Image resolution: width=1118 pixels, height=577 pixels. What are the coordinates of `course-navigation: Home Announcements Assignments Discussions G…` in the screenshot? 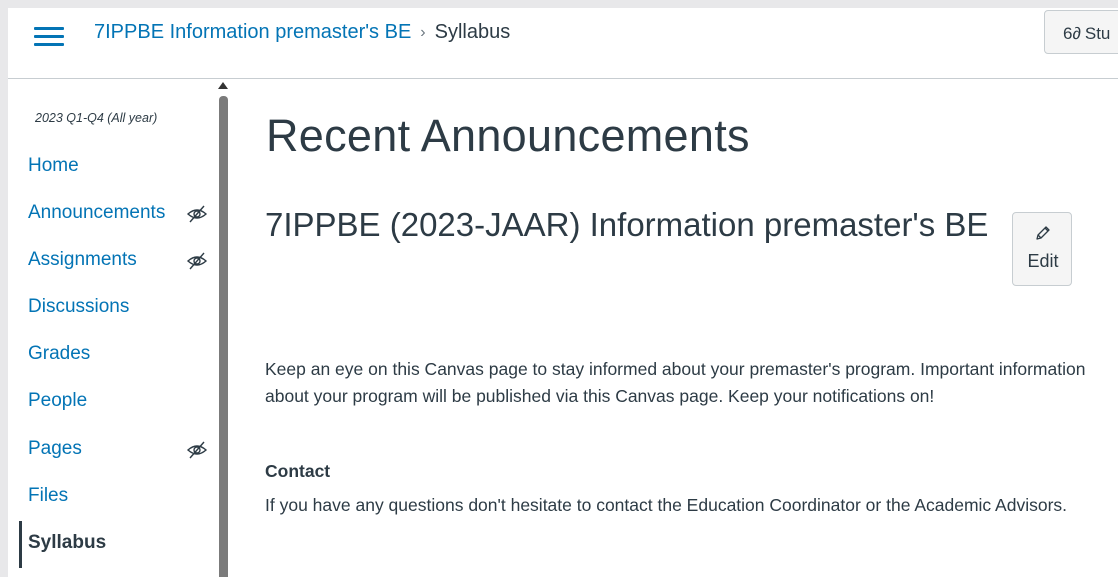 It's located at (116, 356).